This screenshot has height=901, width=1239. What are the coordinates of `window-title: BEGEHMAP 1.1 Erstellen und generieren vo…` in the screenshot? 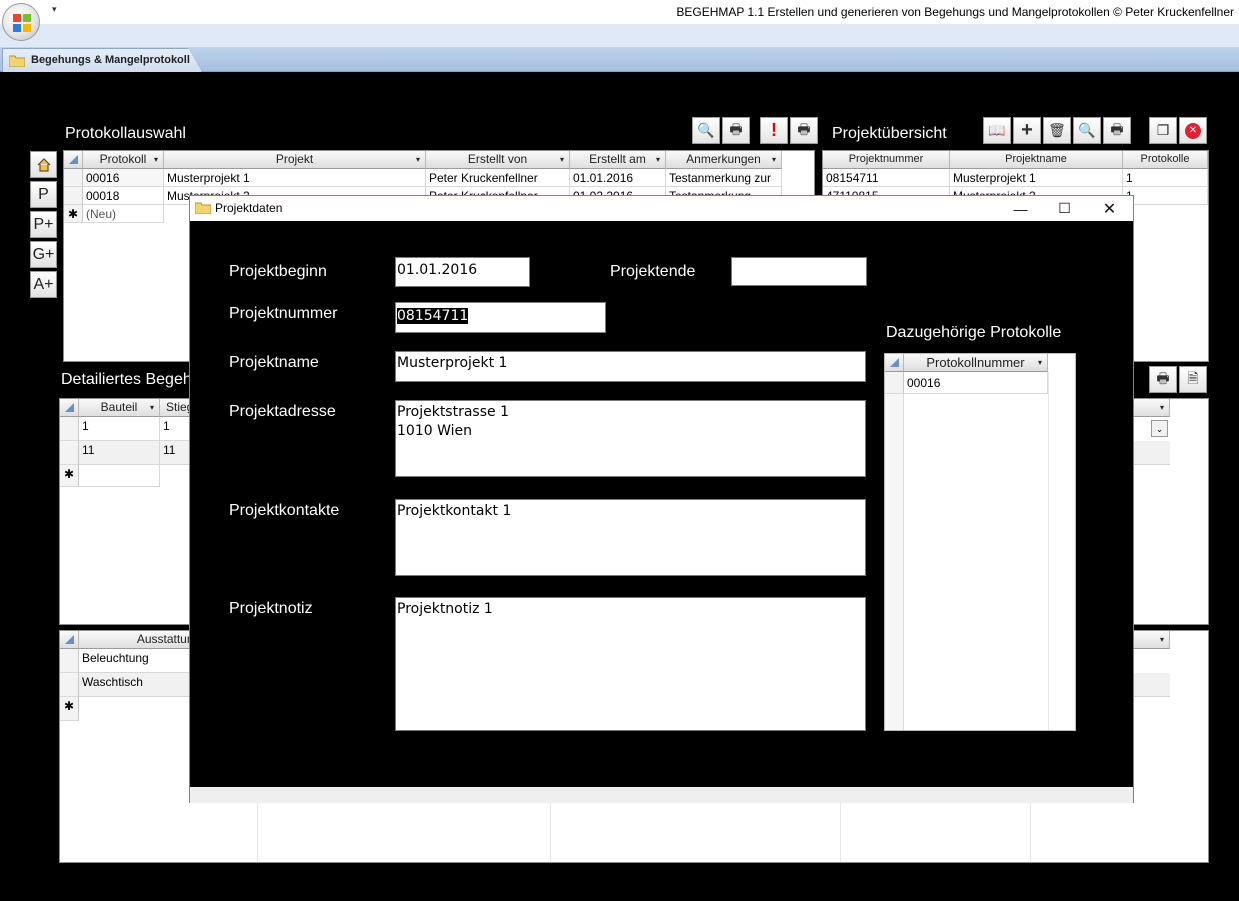 It's located at (955, 12).